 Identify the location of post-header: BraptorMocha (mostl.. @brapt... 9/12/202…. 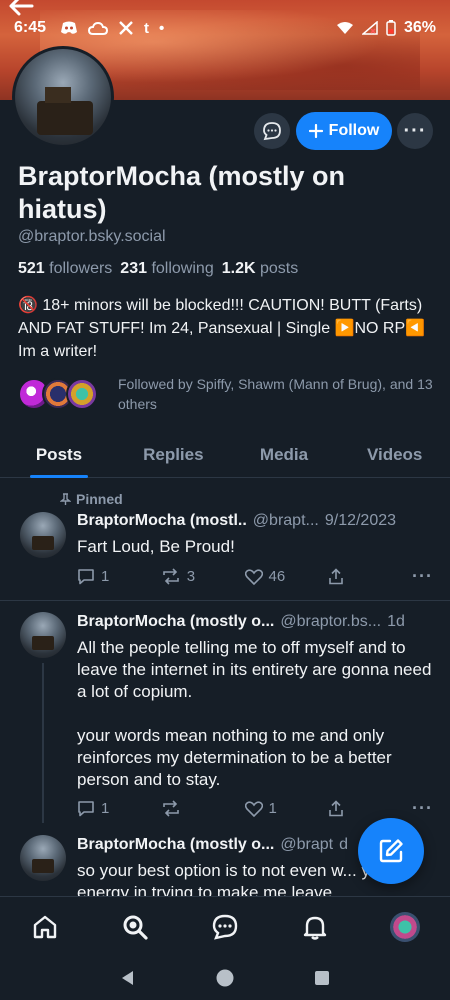
(257, 521).